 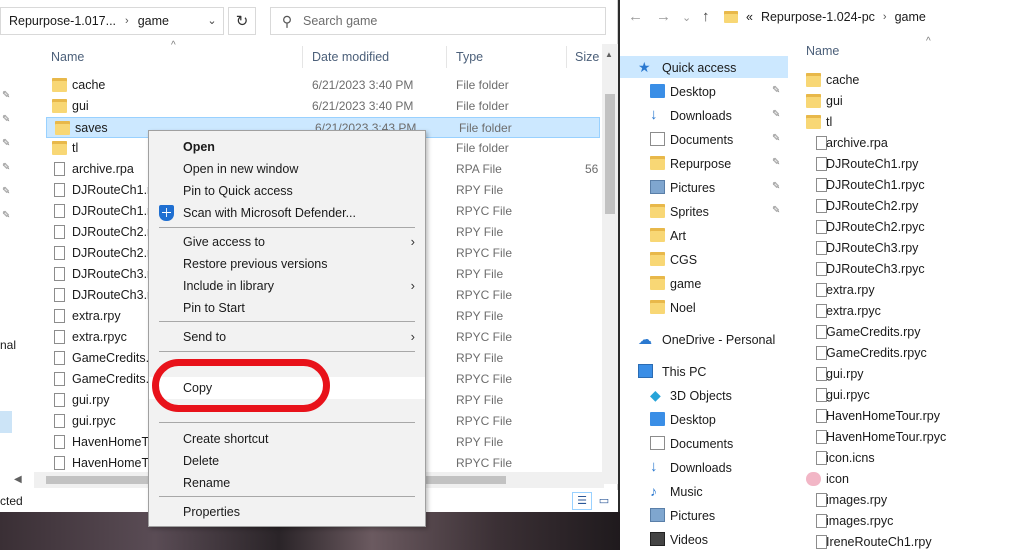 I want to click on sidebar-item: Documents, so click(x=704, y=443).